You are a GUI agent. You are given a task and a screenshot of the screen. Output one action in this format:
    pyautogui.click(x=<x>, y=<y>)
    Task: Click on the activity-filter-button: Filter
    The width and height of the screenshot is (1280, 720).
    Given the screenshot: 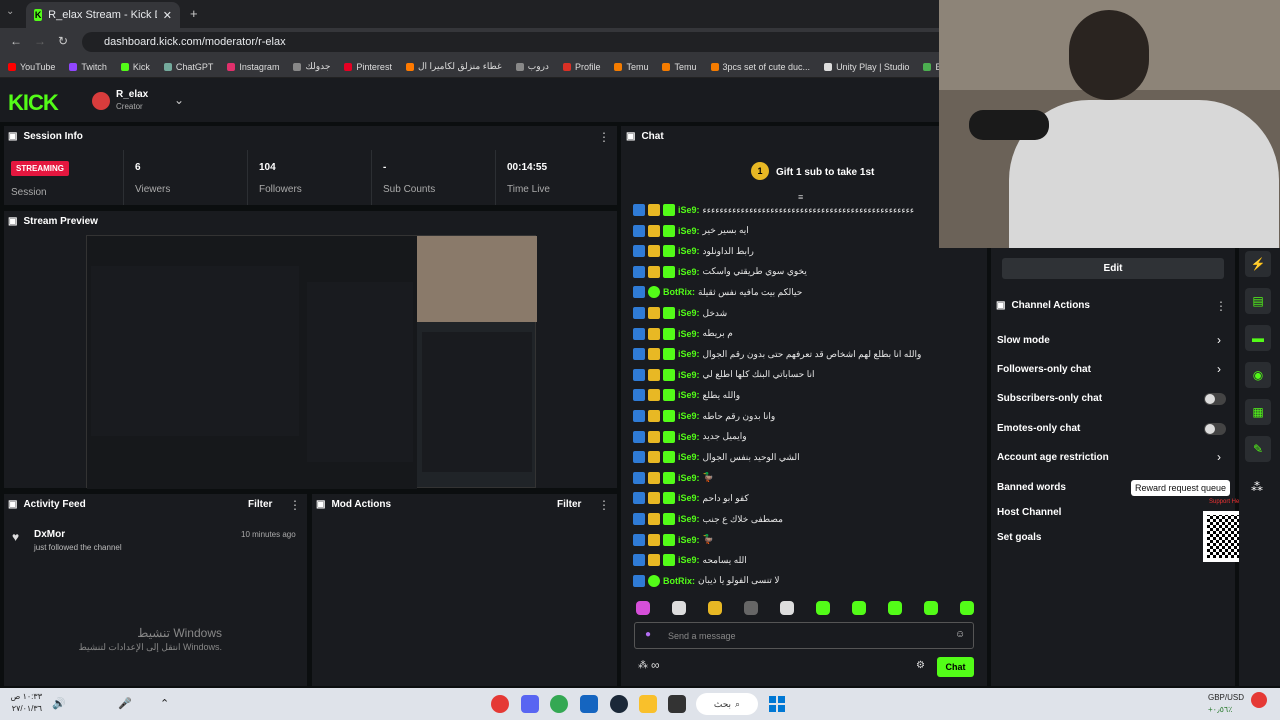 What is the action you would take?
    pyautogui.click(x=260, y=504)
    